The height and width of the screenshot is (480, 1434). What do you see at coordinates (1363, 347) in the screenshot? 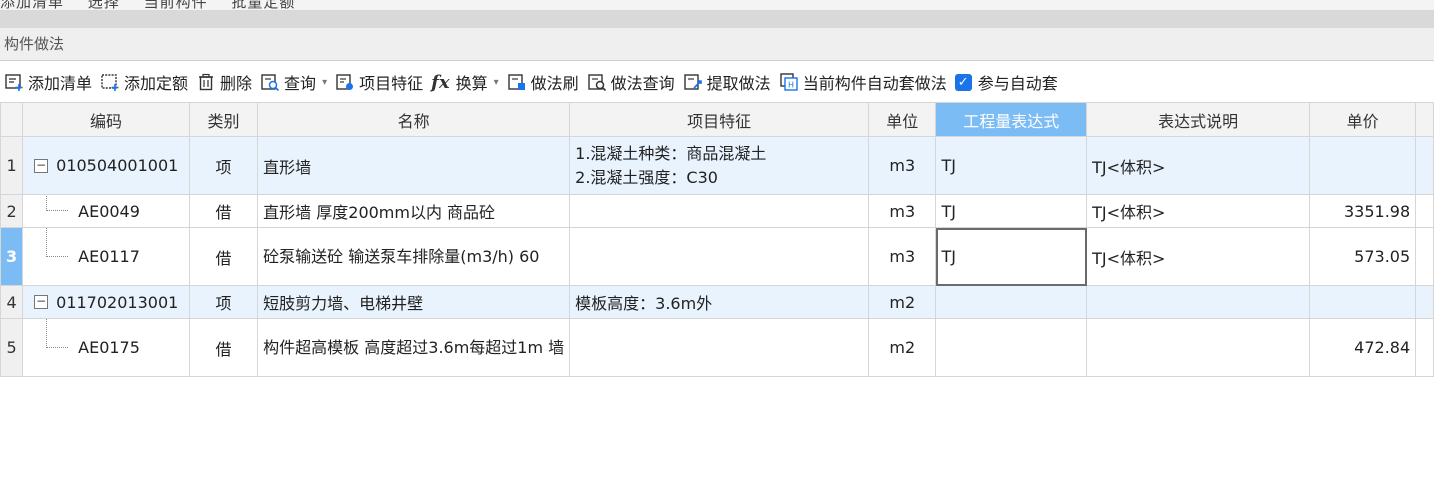
I see `price-cell: 472.84` at bounding box center [1363, 347].